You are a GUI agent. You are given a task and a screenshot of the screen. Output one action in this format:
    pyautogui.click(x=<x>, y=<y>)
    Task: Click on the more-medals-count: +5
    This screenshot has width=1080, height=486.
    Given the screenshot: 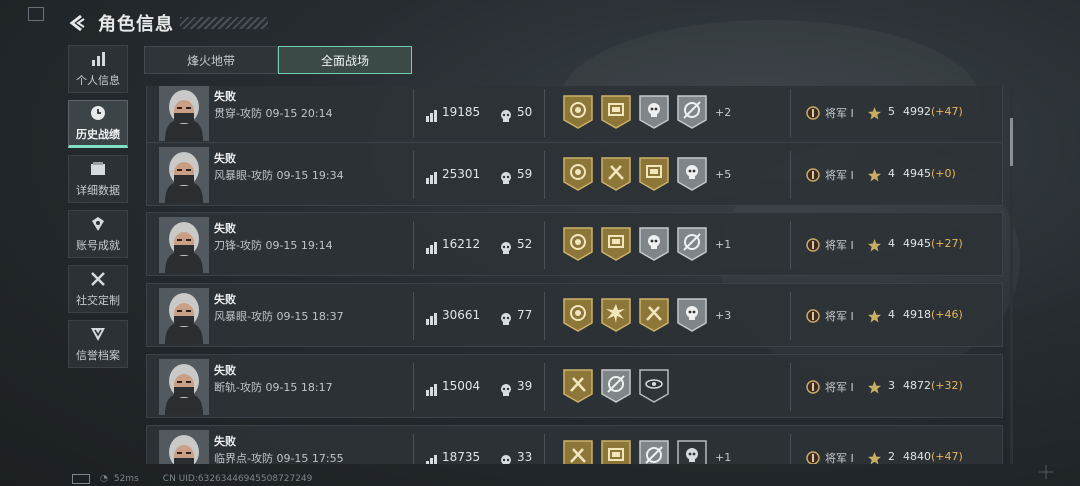 What is the action you would take?
    pyautogui.click(x=723, y=174)
    